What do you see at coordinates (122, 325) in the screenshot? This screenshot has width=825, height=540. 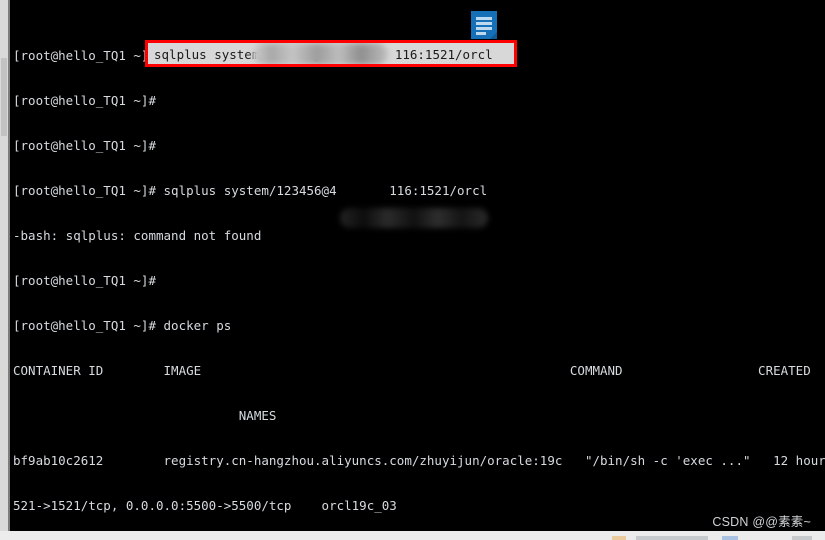 I see `terminal-line-docker-ps: [root@hello_TQ1 ~]# docker ps` at bounding box center [122, 325].